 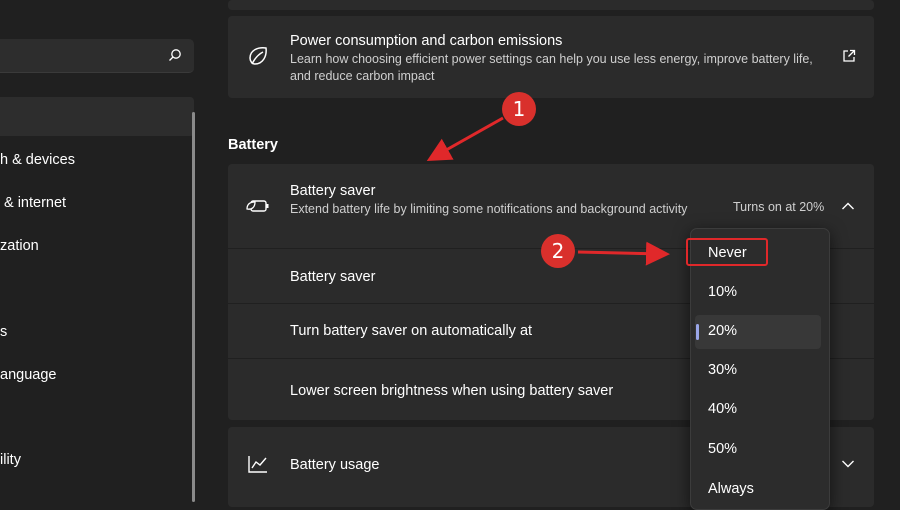 I want to click on option-30: 30%, so click(x=722, y=370).